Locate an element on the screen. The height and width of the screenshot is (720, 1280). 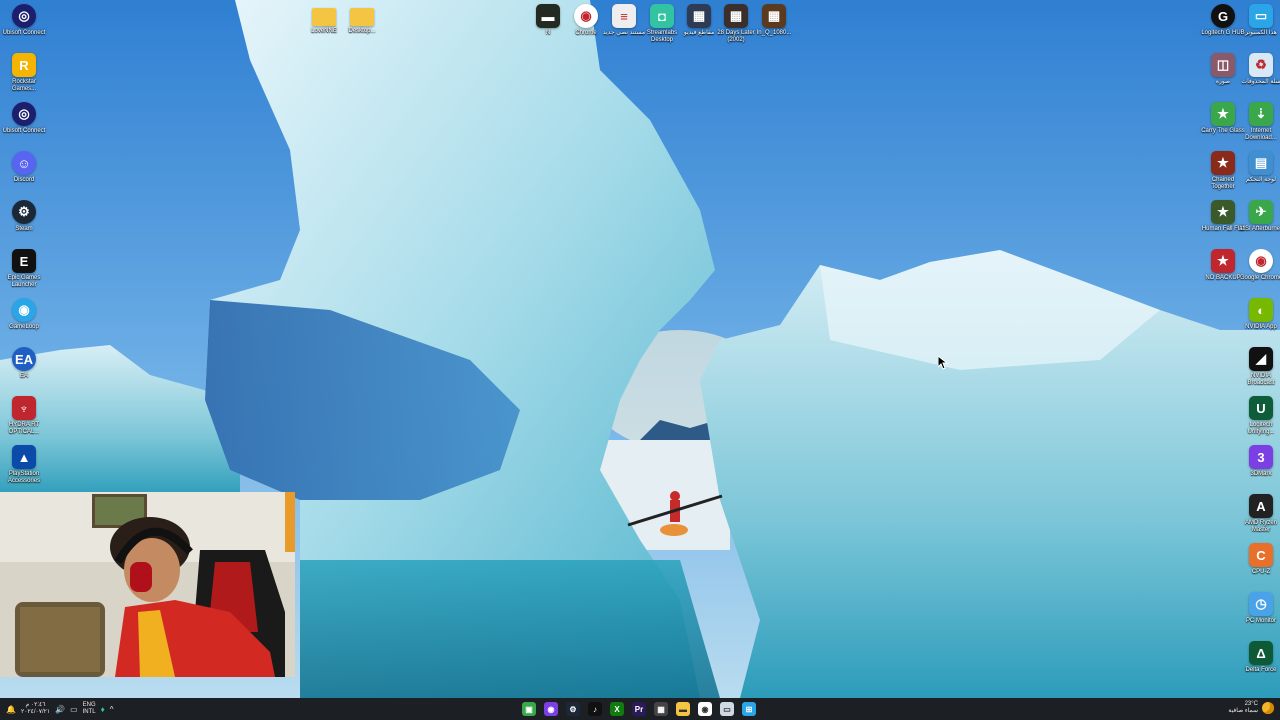
xbox-icon: X is located at coordinates (617, 709).